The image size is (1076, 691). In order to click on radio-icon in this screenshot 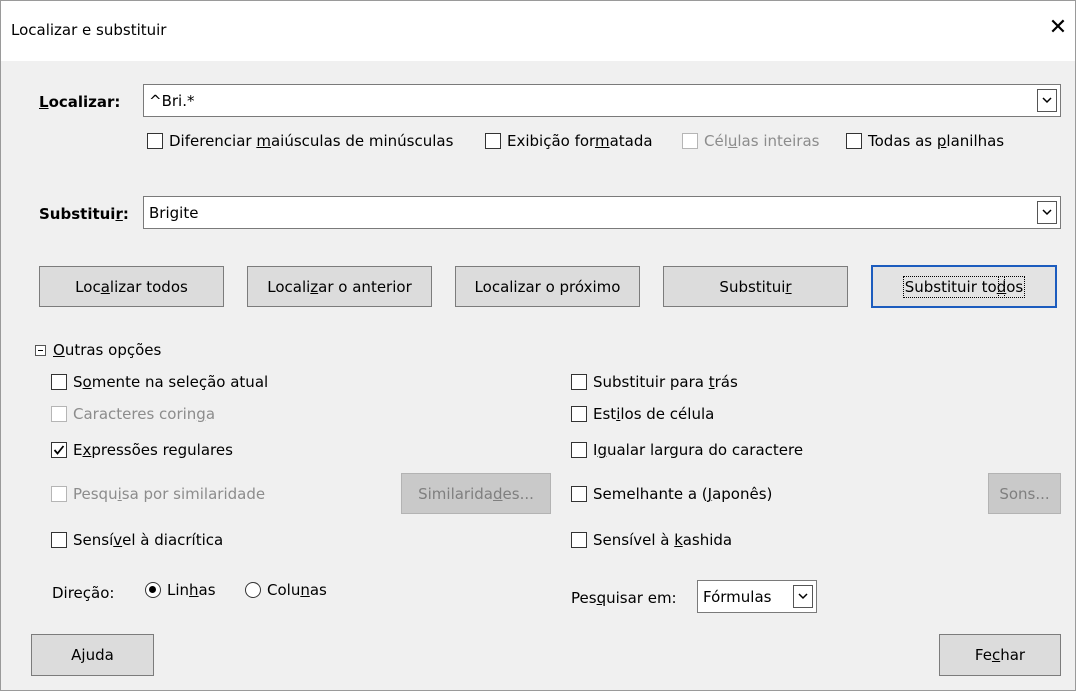, I will do `click(253, 590)`.